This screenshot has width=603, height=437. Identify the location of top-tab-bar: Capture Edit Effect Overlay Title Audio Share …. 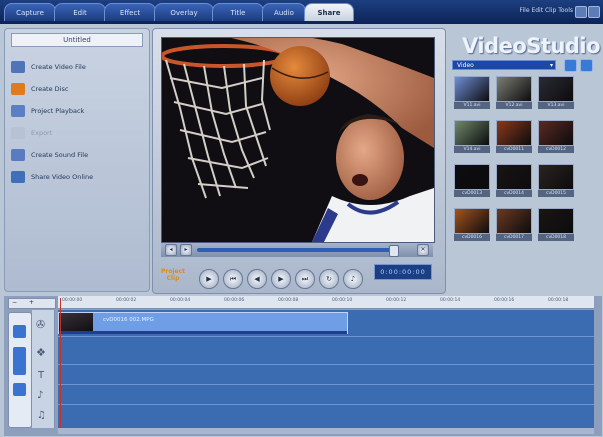
(301, 12).